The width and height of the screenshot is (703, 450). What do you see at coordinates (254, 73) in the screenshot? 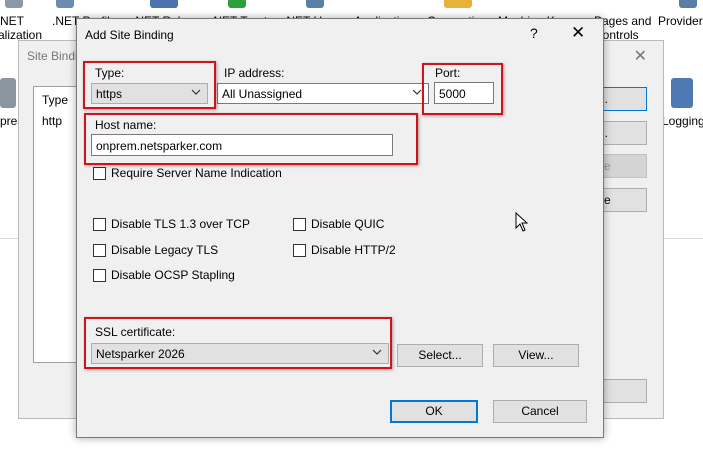
I see `ip-address-label: IP address:` at bounding box center [254, 73].